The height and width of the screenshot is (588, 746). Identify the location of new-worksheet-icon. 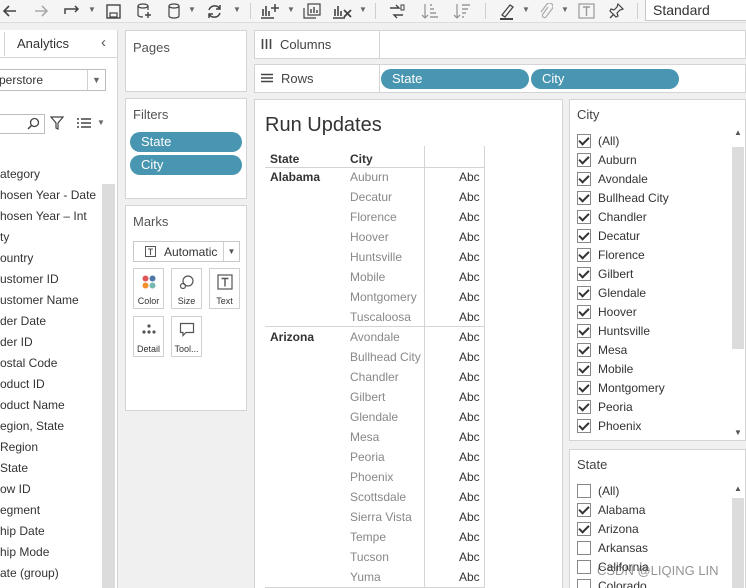
(270, 11).